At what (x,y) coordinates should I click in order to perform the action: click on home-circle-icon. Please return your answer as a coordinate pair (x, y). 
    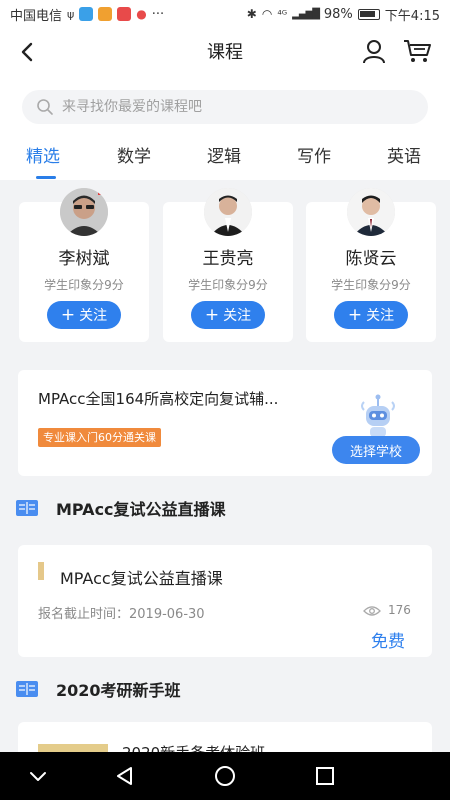
    Looking at the image, I should click on (225, 776).